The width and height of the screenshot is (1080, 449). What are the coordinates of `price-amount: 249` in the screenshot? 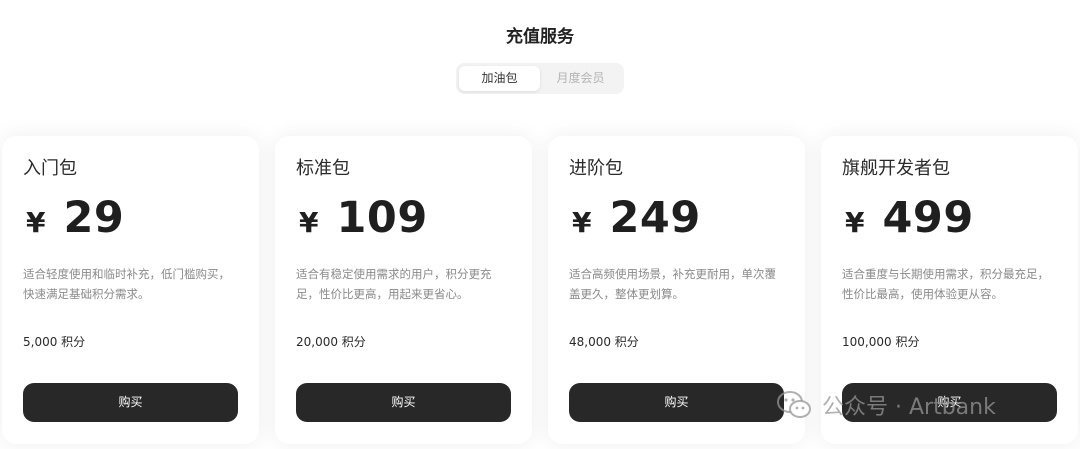 It's located at (655, 218).